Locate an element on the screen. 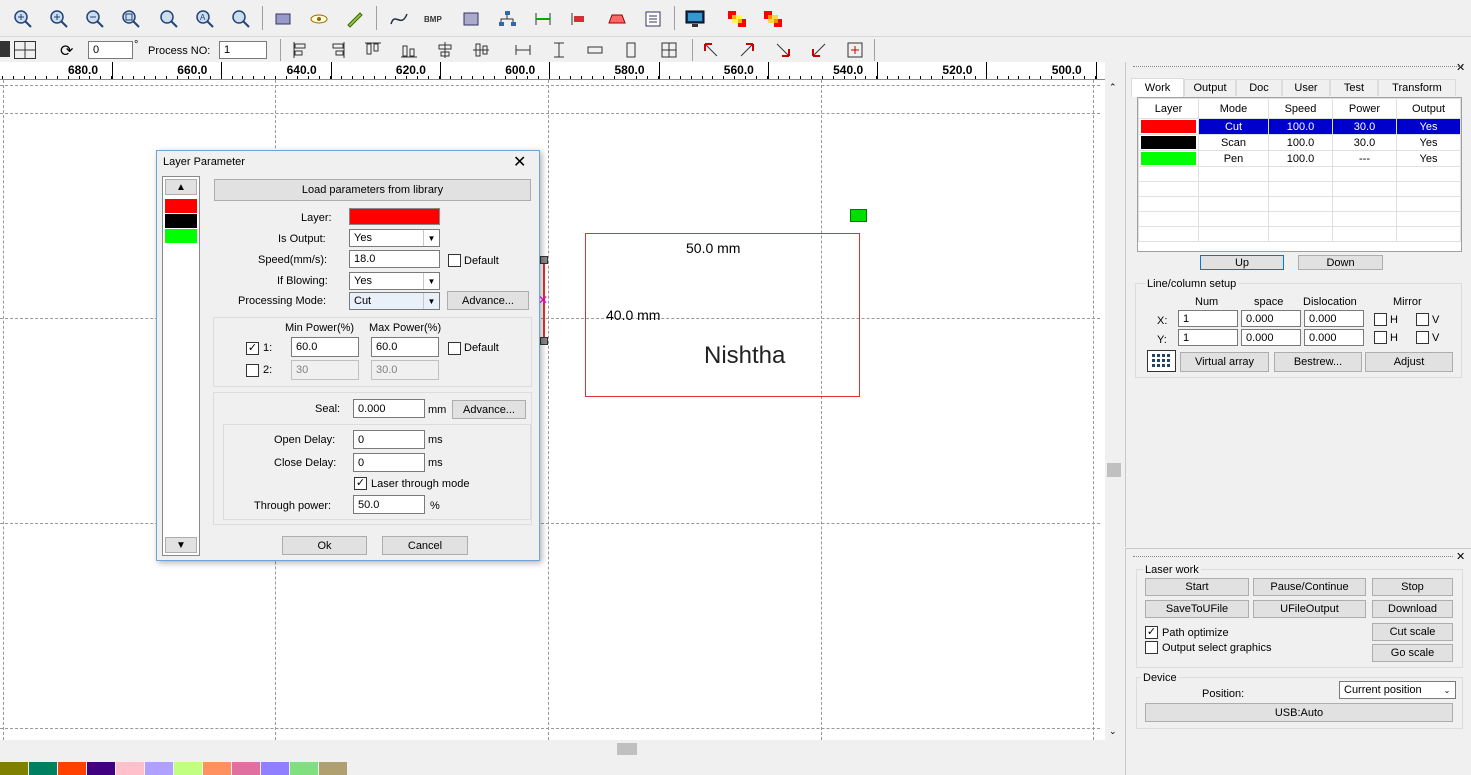 The width and height of the screenshot is (1471, 775). arrow-bottom-left-icon is located at coordinates (819, 51).